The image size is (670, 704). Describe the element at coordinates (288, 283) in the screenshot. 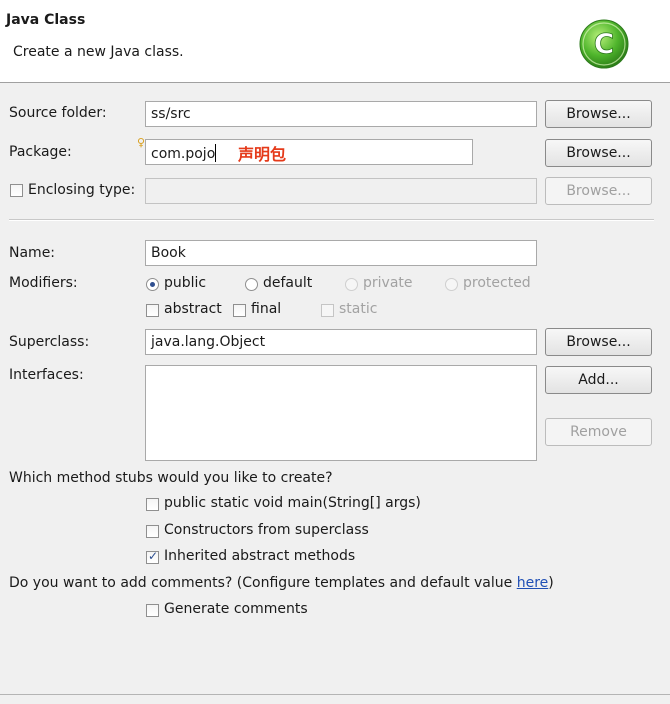

I see `default-radio-label: default` at that location.